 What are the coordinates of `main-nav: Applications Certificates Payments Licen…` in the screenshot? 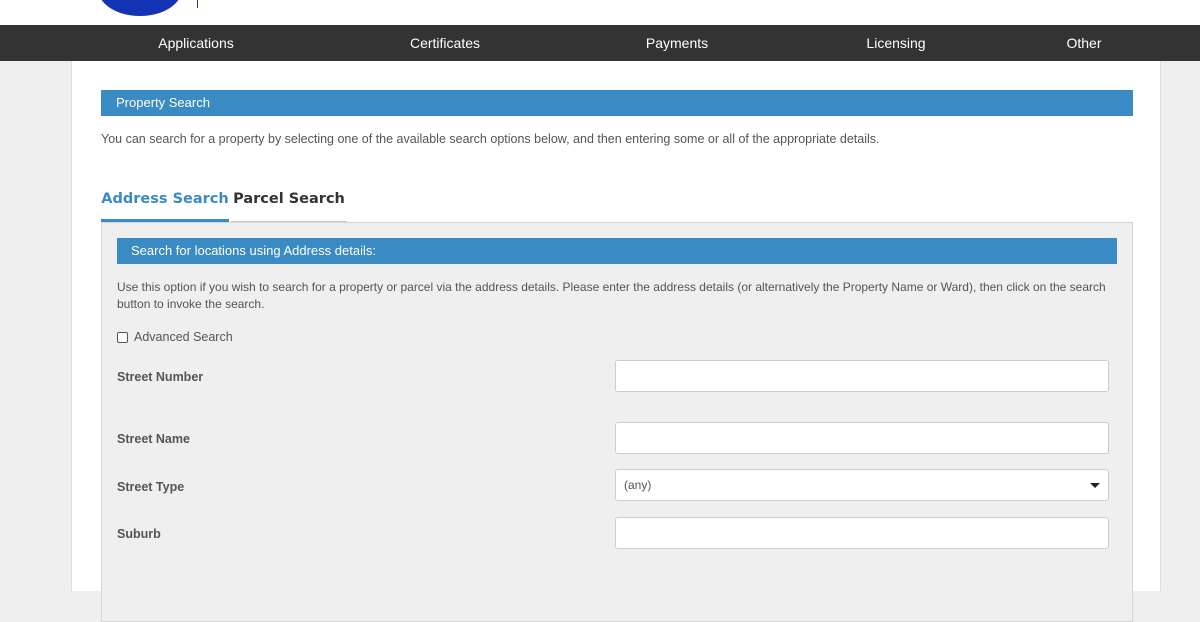 It's located at (600, 43).